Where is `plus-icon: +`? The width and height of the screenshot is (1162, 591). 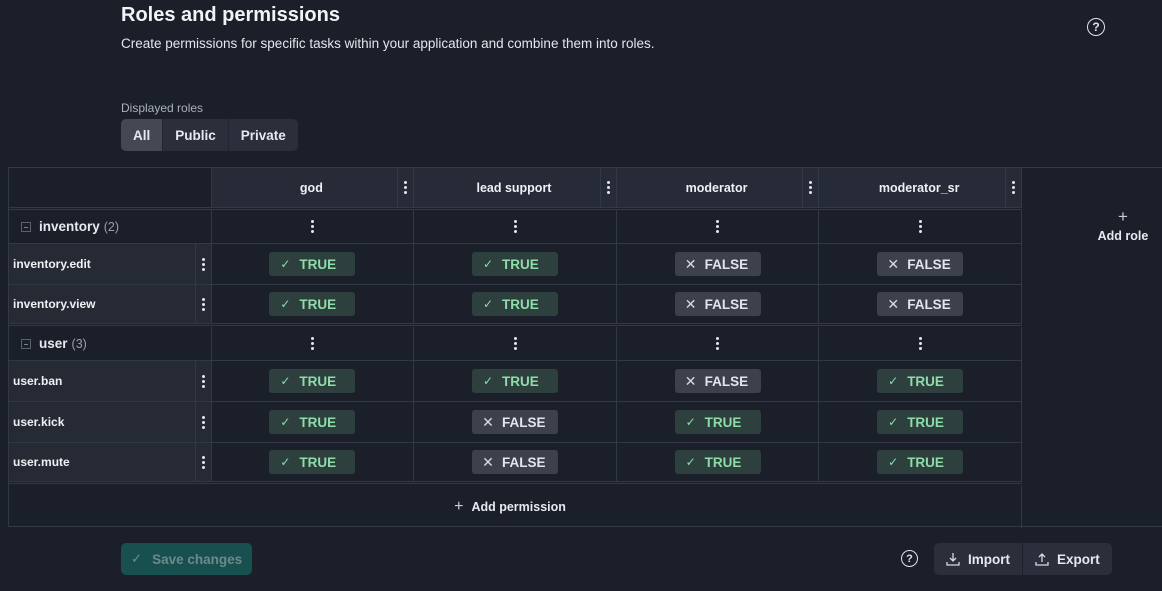
plus-icon: + is located at coordinates (459, 506).